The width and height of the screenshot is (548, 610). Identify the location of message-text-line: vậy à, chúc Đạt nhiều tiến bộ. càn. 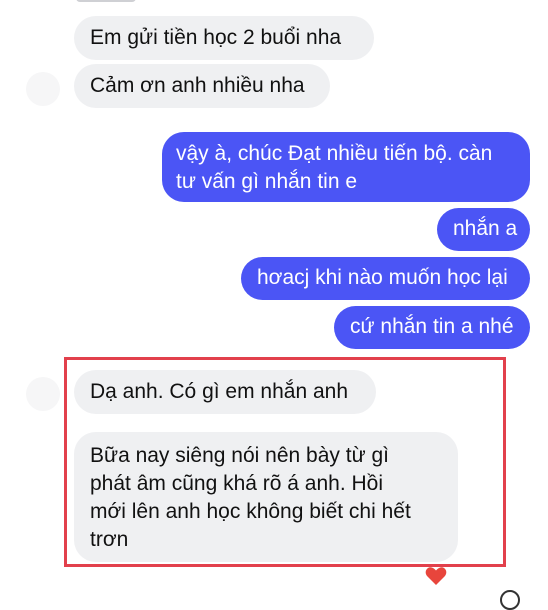
(334, 153).